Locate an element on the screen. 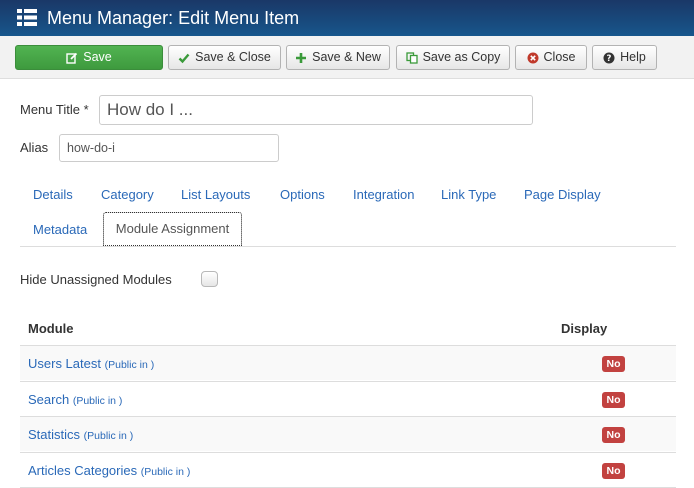 Image resolution: width=694 pixels, height=488 pixels. save-new-label: Save & New is located at coordinates (346, 57).